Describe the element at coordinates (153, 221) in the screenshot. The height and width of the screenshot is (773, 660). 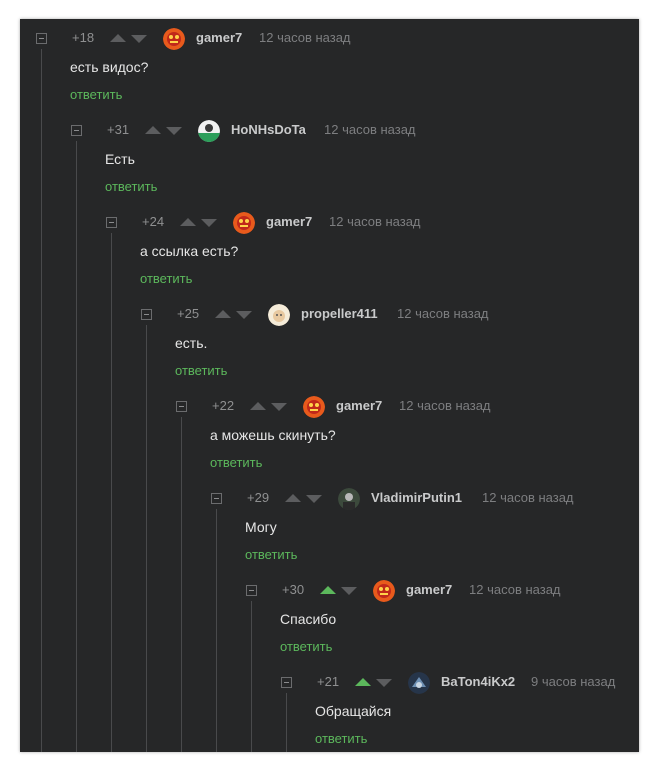
I see `comment-rating: +24` at that location.